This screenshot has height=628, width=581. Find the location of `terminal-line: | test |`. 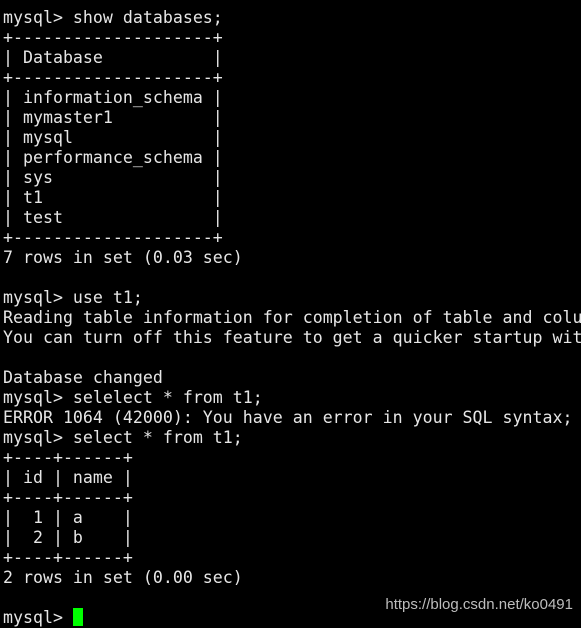

terminal-line: | test | is located at coordinates (113, 217).